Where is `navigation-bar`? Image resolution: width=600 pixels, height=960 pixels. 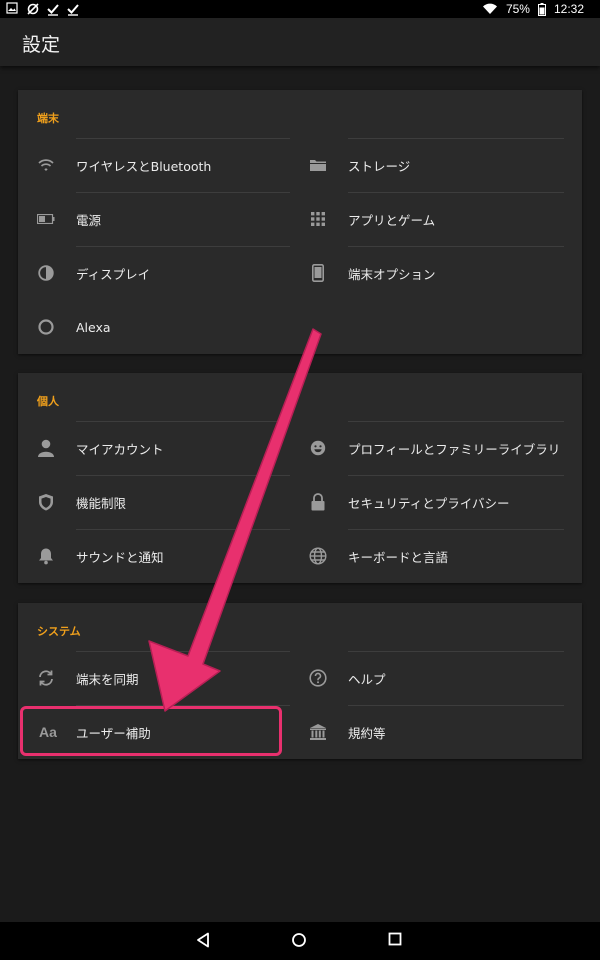 navigation-bar is located at coordinates (300, 941).